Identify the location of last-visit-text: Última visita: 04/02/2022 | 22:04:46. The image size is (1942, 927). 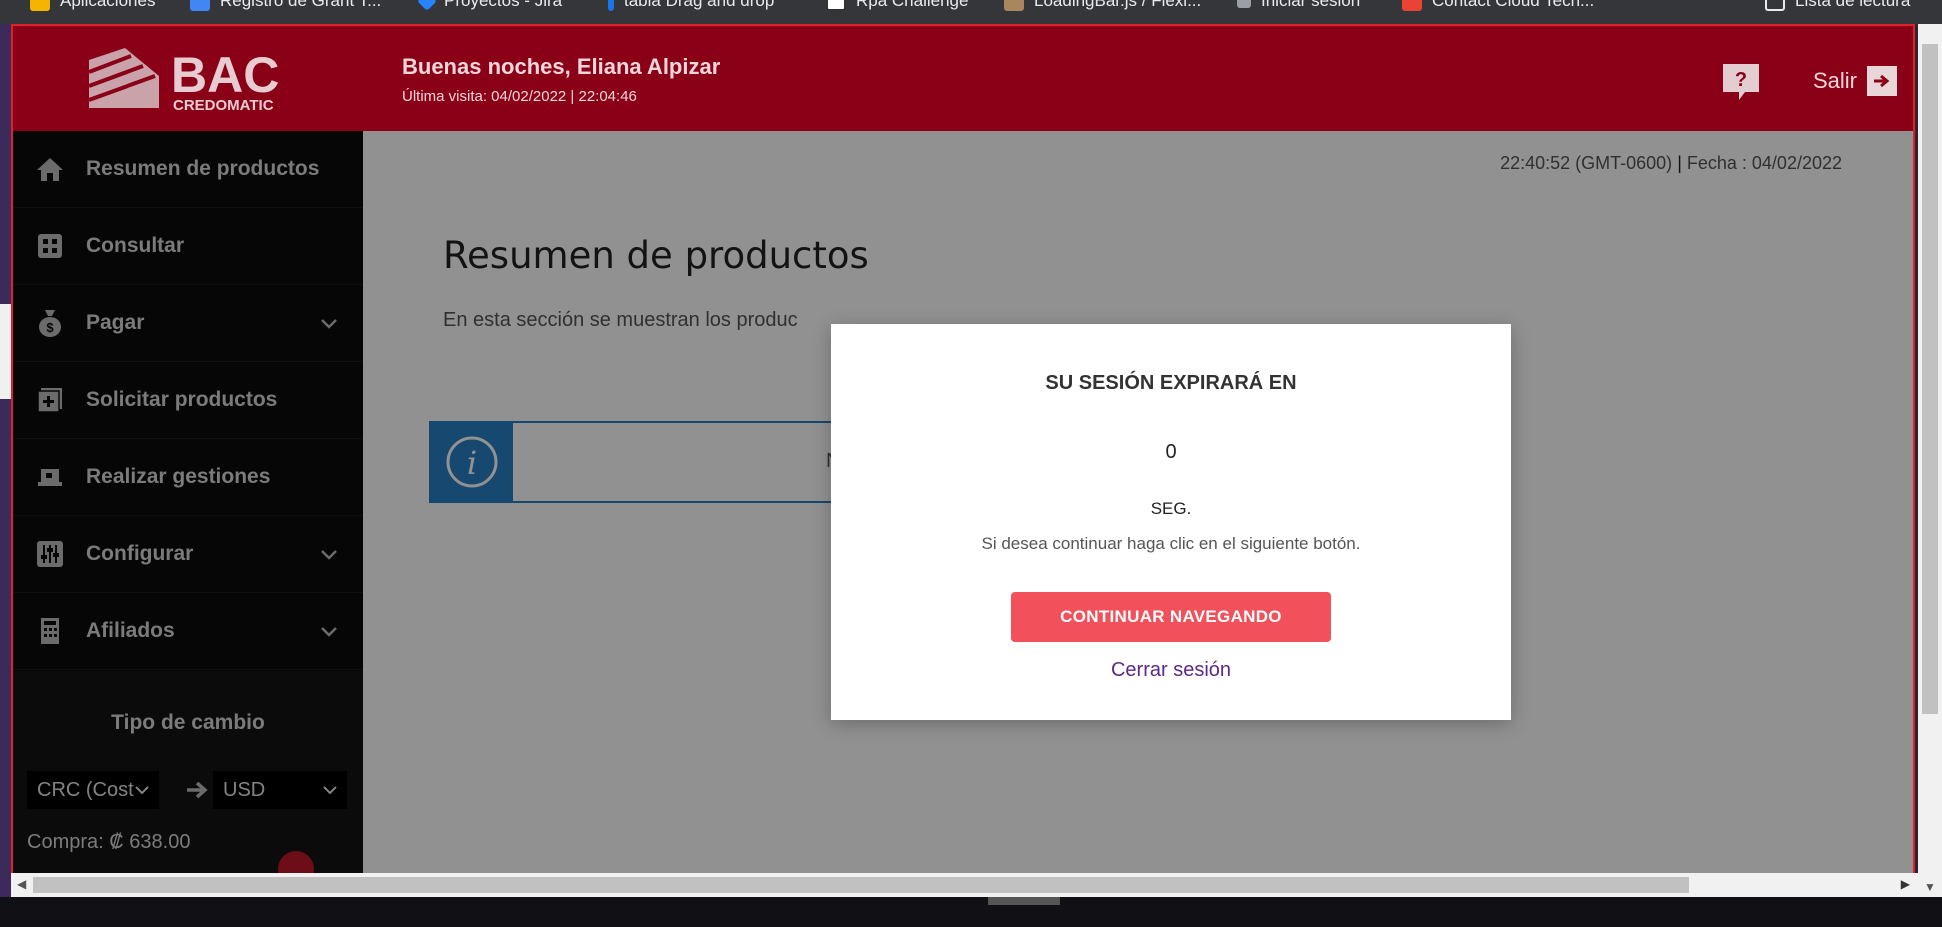
(519, 96).